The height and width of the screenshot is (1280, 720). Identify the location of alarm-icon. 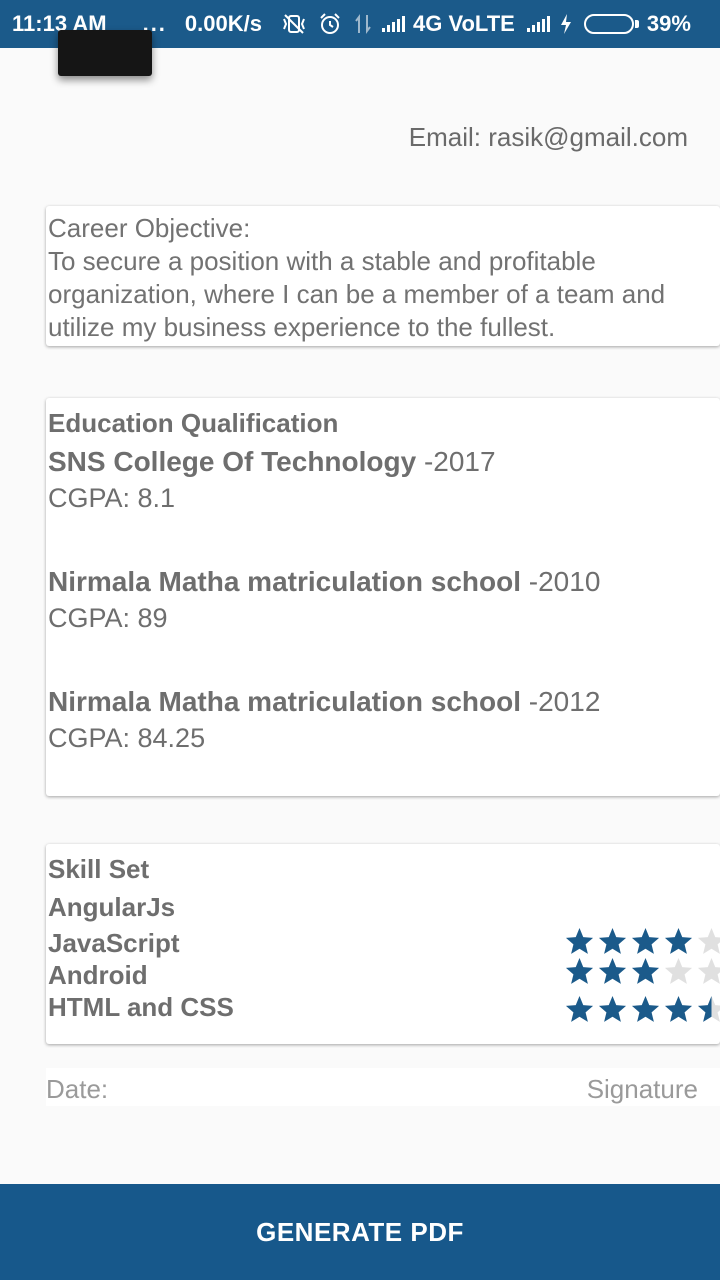
(330, 24).